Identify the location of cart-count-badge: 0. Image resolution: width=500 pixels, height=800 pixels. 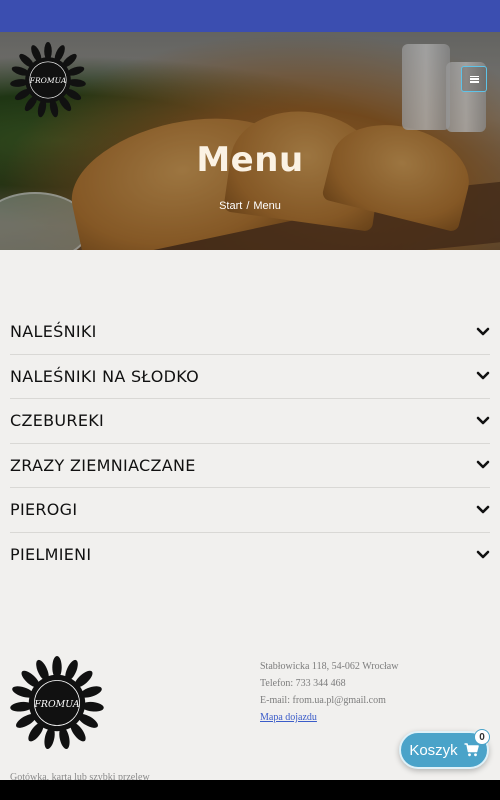
(482, 737).